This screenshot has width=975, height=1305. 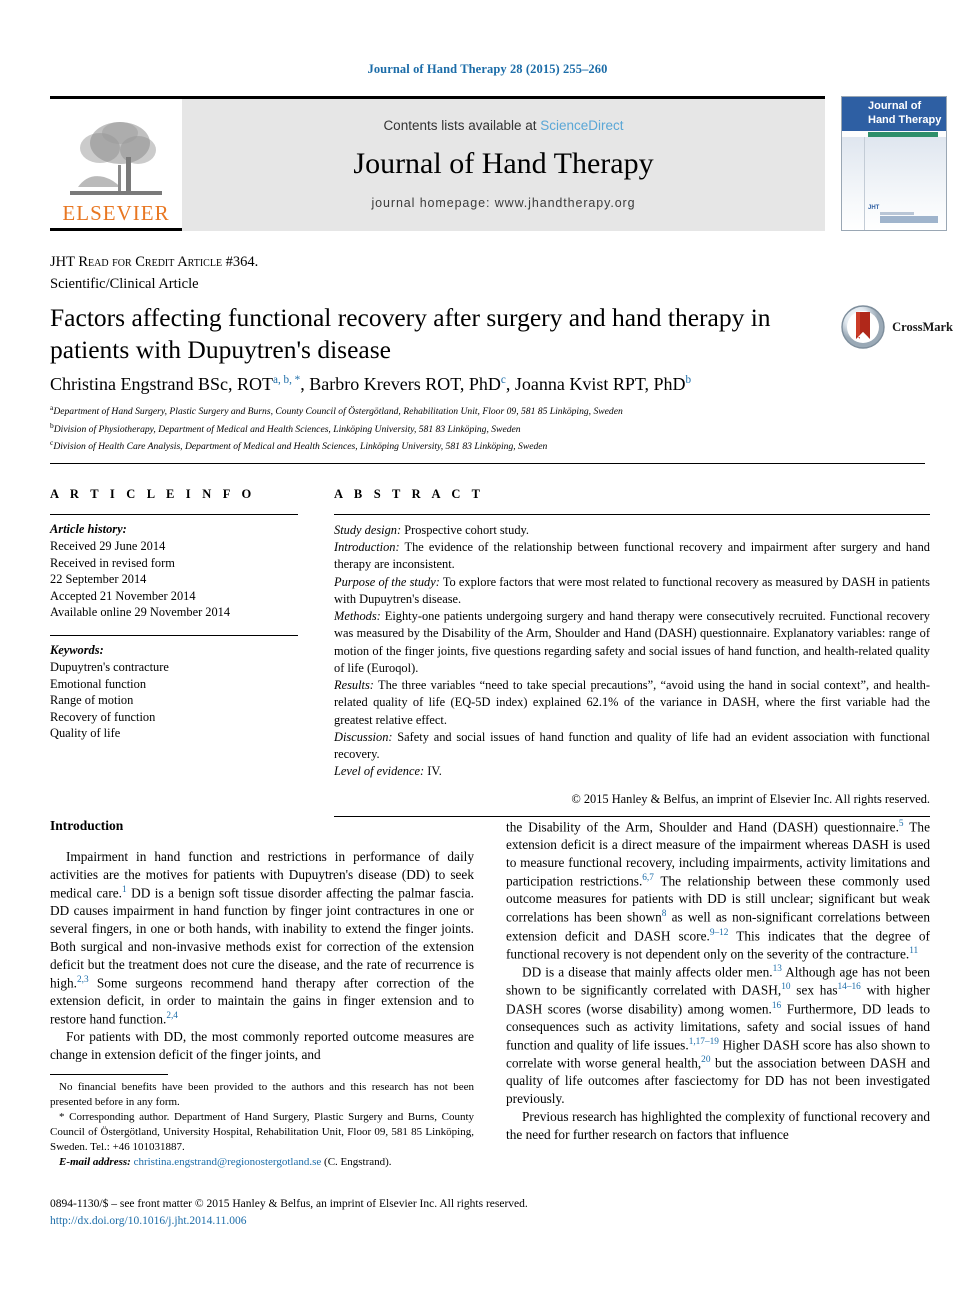 What do you see at coordinates (894, 183) in the screenshot?
I see `cover-body: JHT` at bounding box center [894, 183].